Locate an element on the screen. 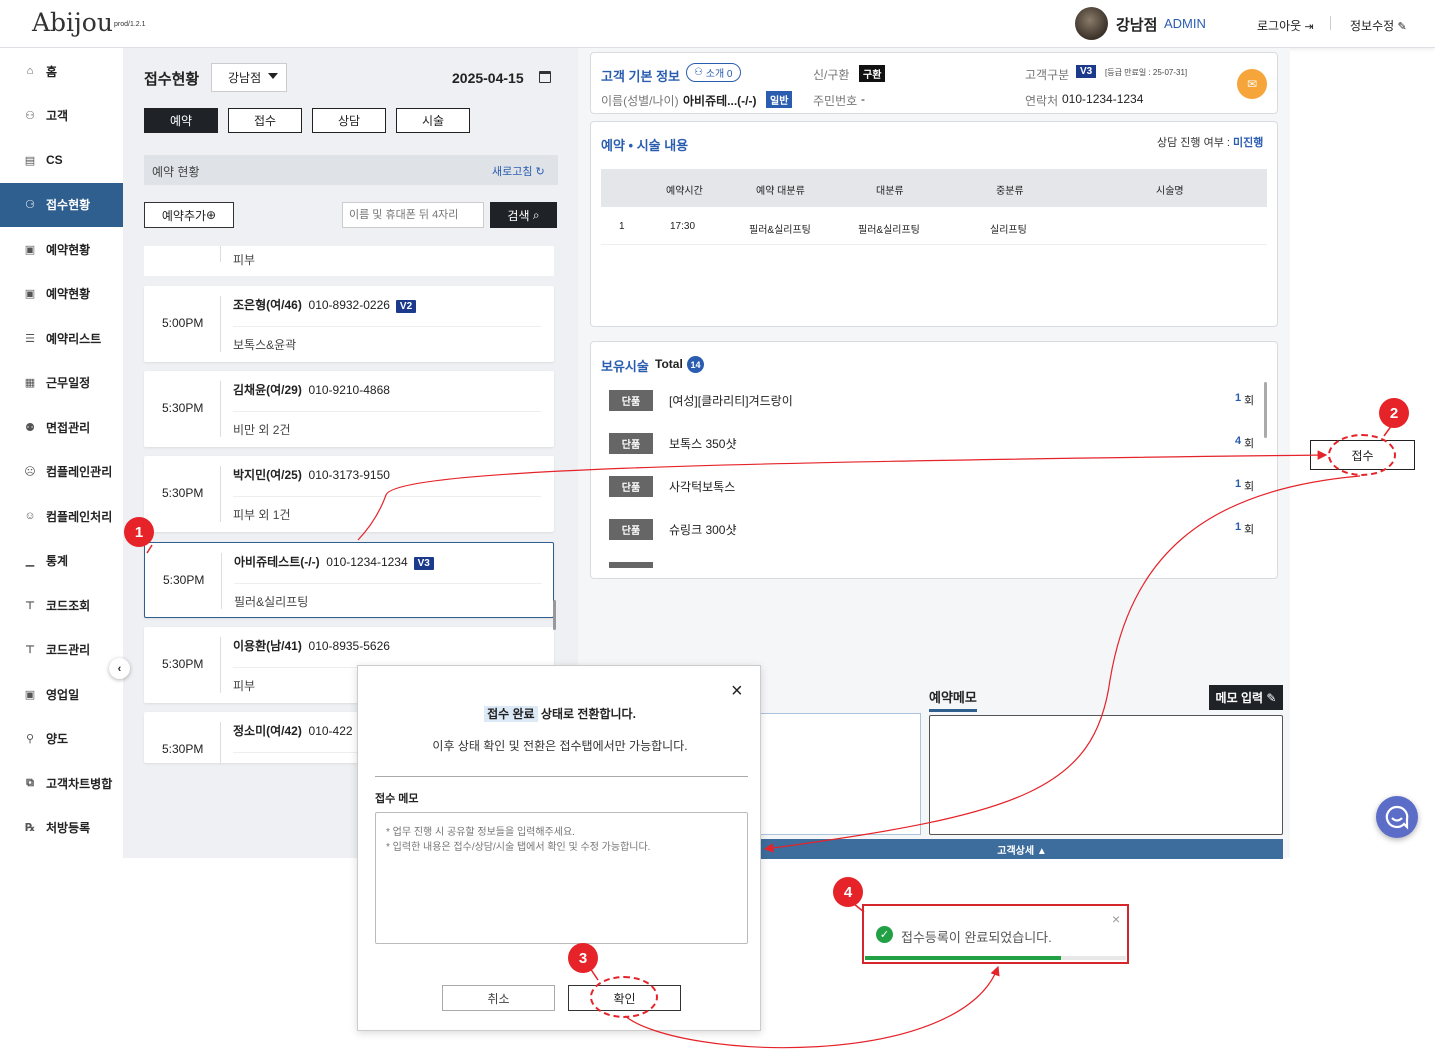  reservation-memo-textarea is located at coordinates (1106, 775).